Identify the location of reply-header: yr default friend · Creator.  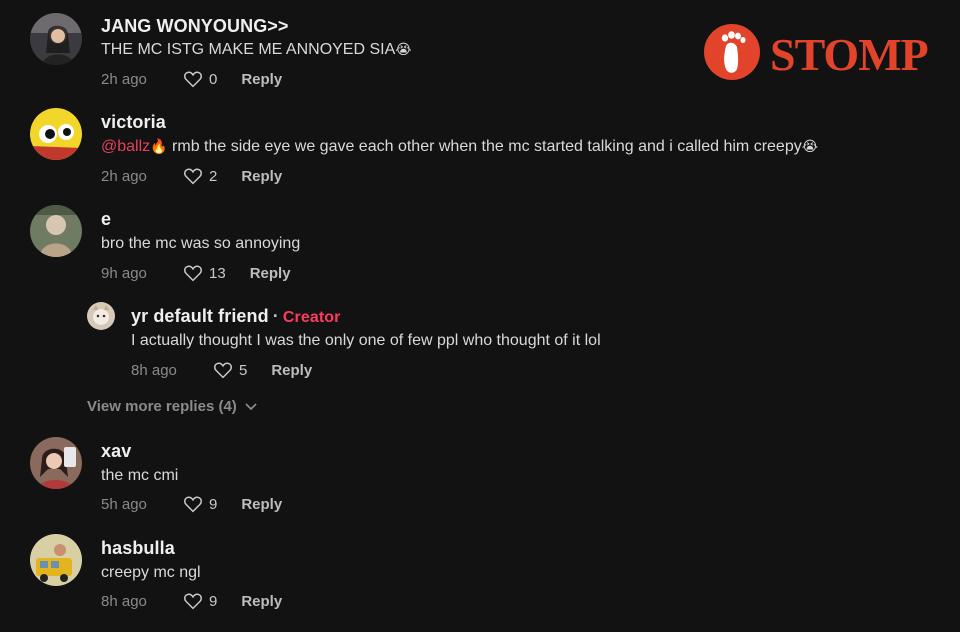
(235, 316).